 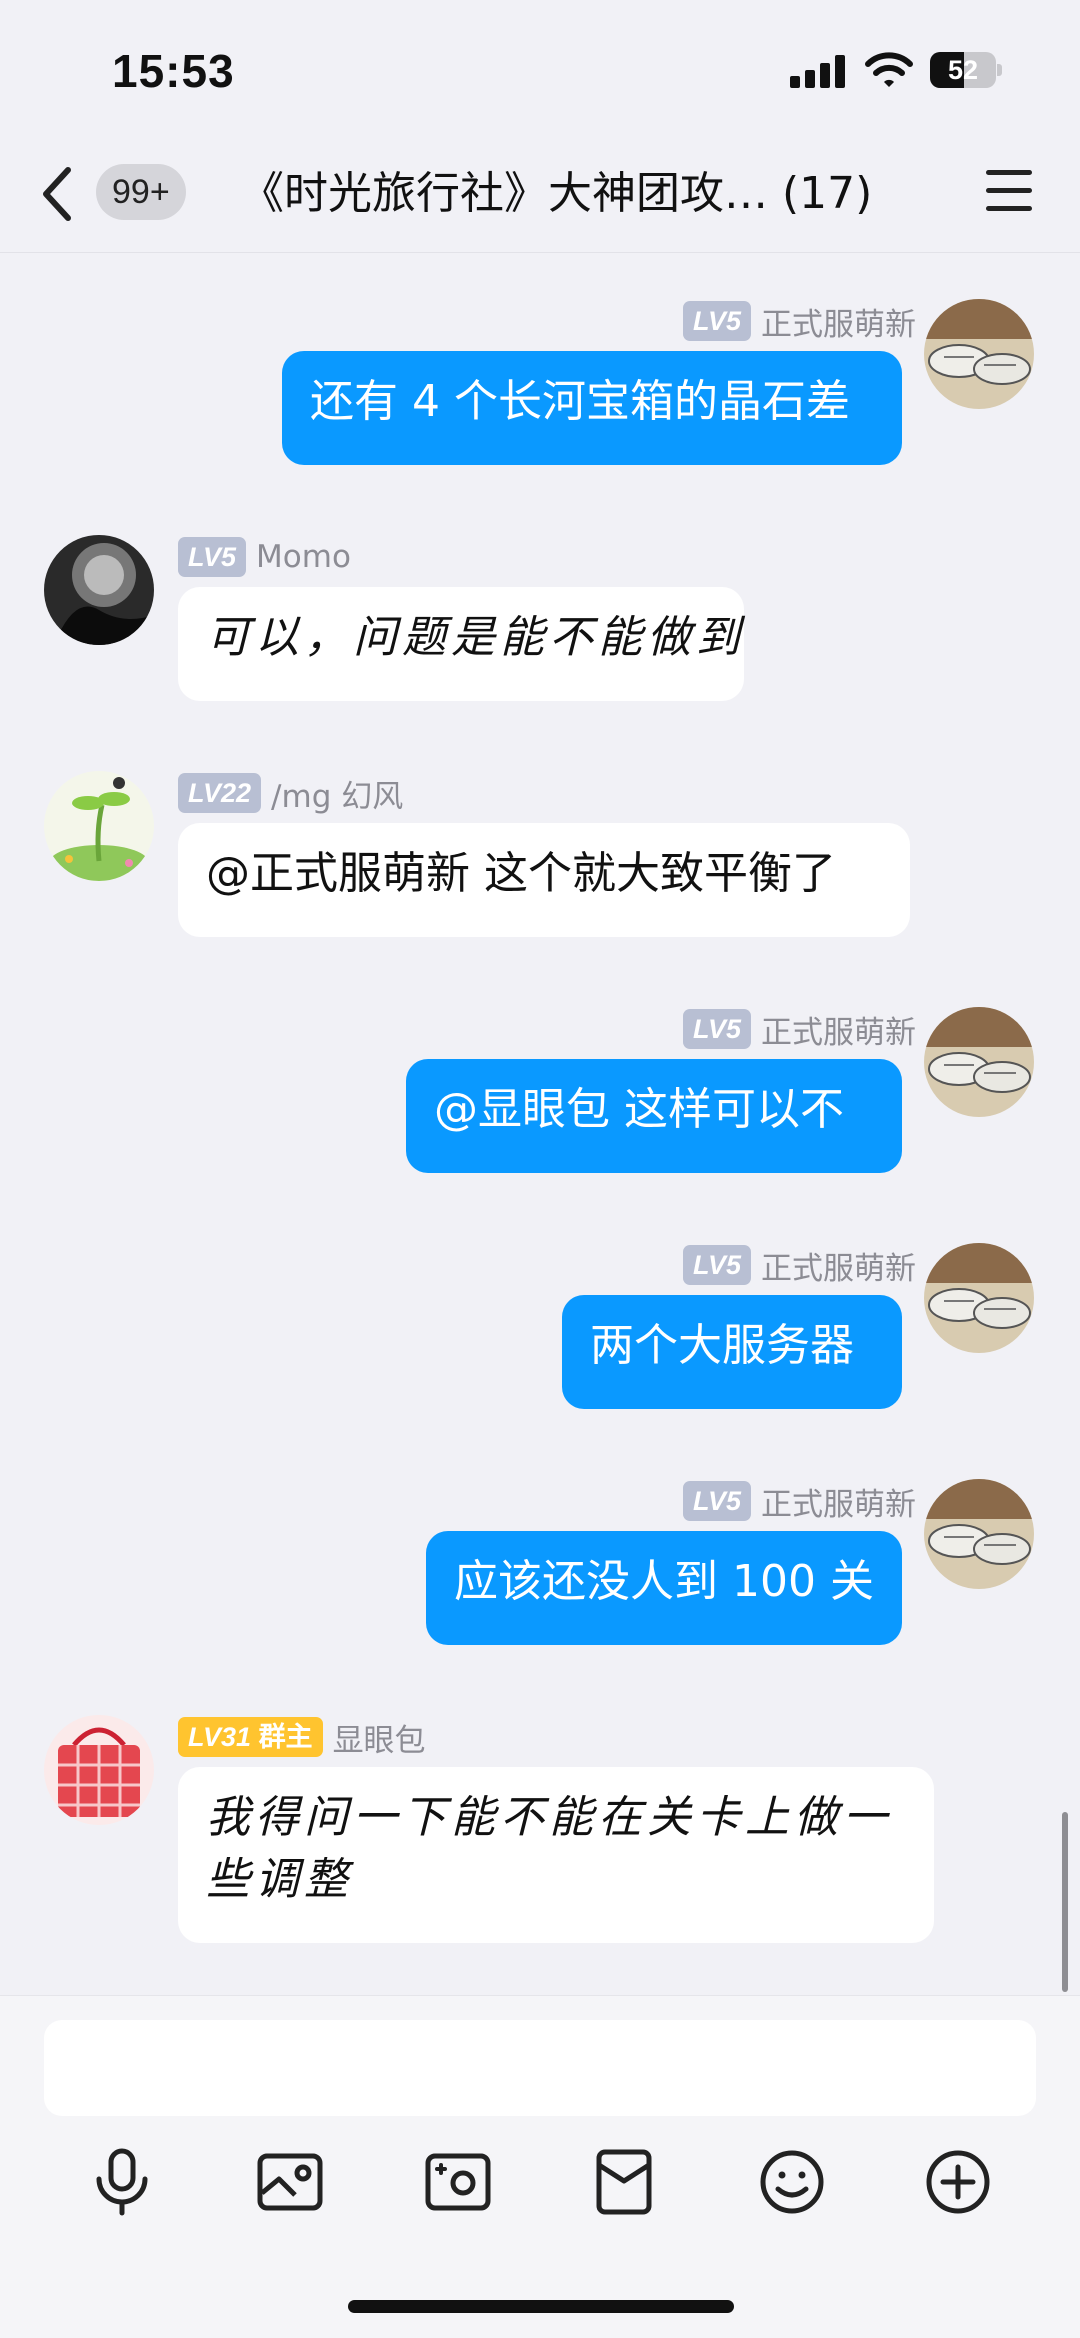 I want to click on message-meta: LV31 群主 显眼包, so click(x=302, y=1737).